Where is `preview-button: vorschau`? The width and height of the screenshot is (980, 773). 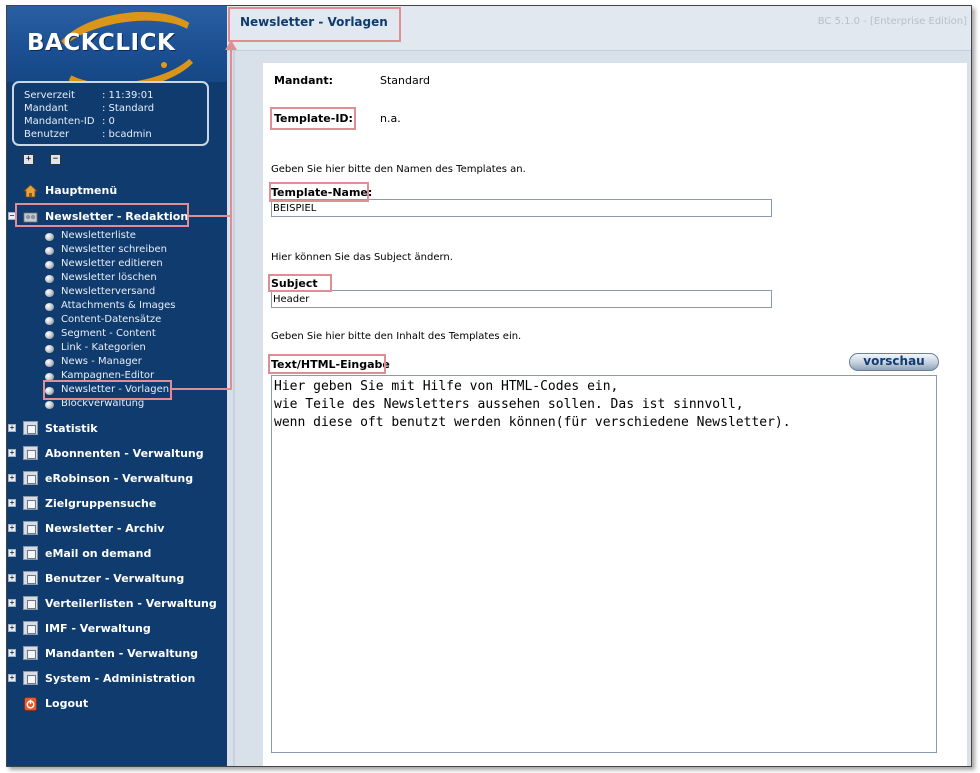
preview-button: vorschau is located at coordinates (894, 362).